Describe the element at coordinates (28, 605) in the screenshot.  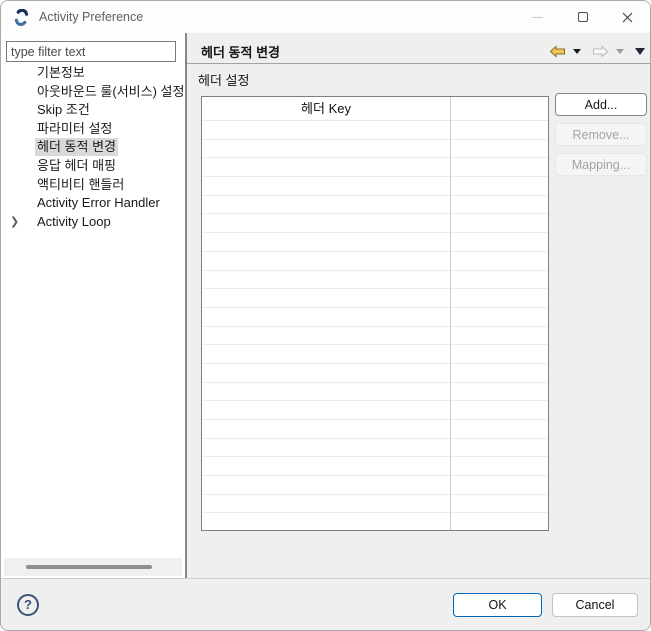
I see `help-button: ?` at that location.